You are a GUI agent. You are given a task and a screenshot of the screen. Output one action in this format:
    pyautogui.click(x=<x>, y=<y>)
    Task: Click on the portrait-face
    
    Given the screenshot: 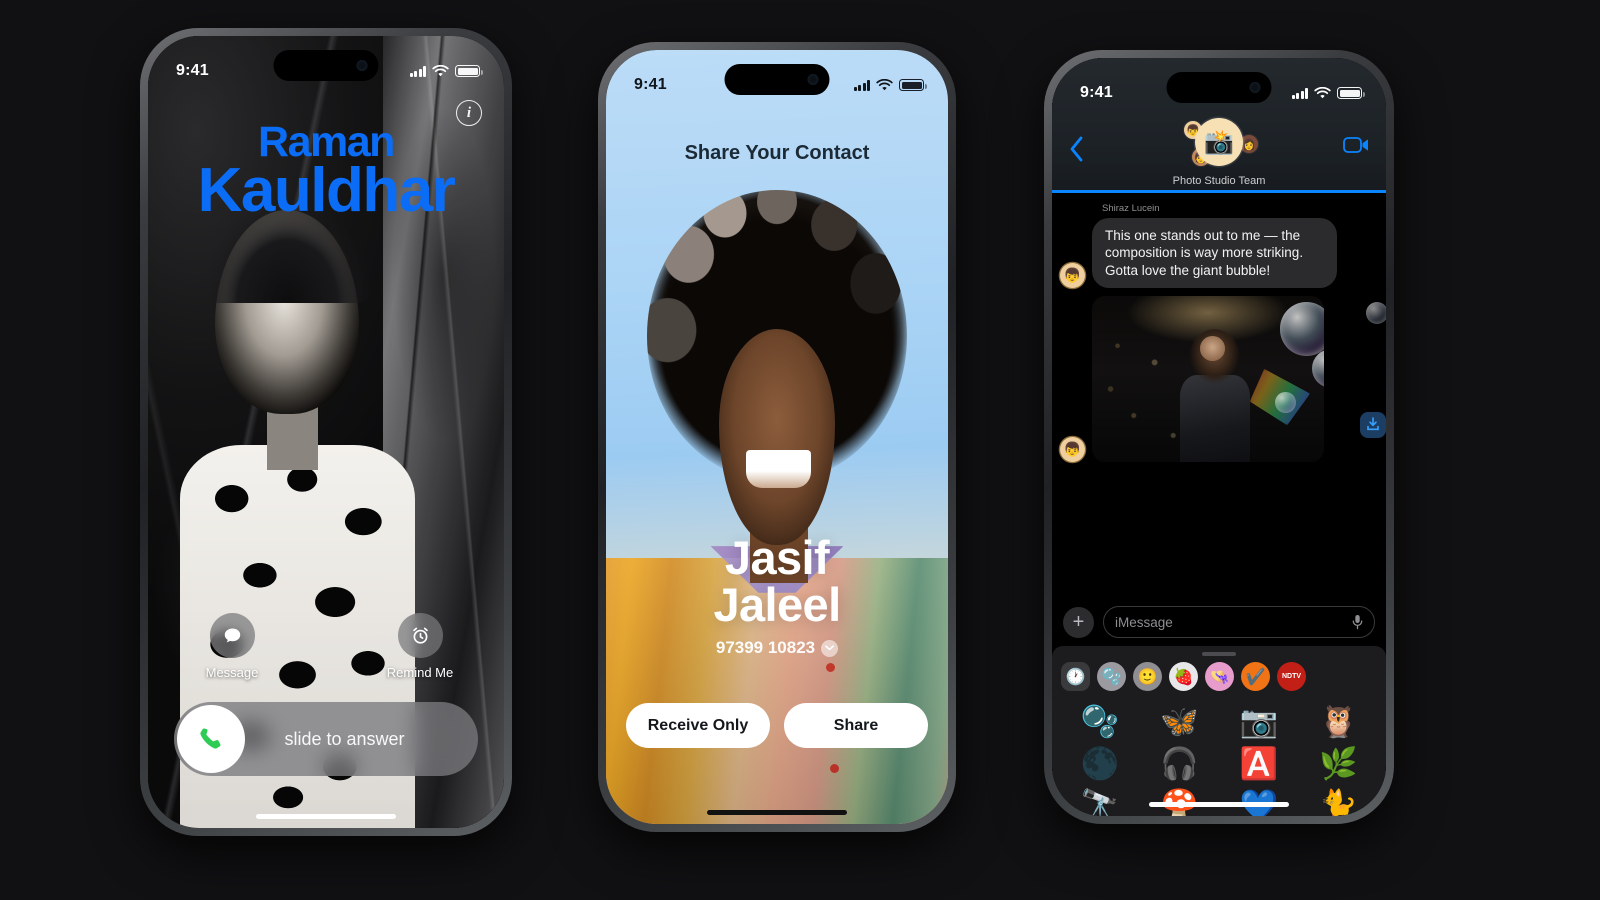 What is the action you would take?
    pyautogui.click(x=777, y=437)
    